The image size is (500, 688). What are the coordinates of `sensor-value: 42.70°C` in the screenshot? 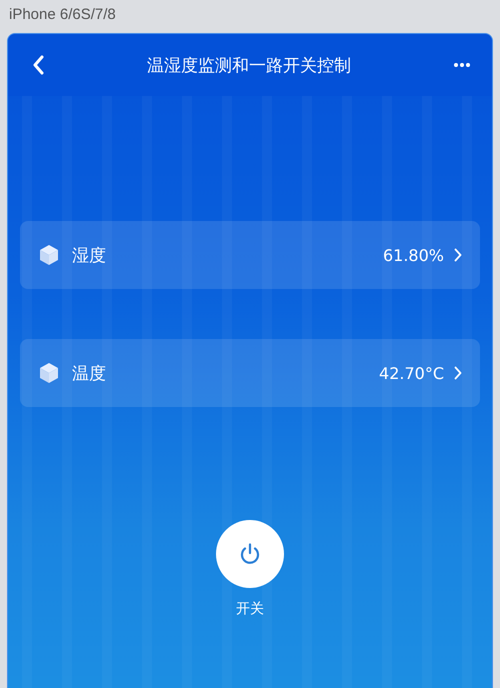 It's located at (411, 373).